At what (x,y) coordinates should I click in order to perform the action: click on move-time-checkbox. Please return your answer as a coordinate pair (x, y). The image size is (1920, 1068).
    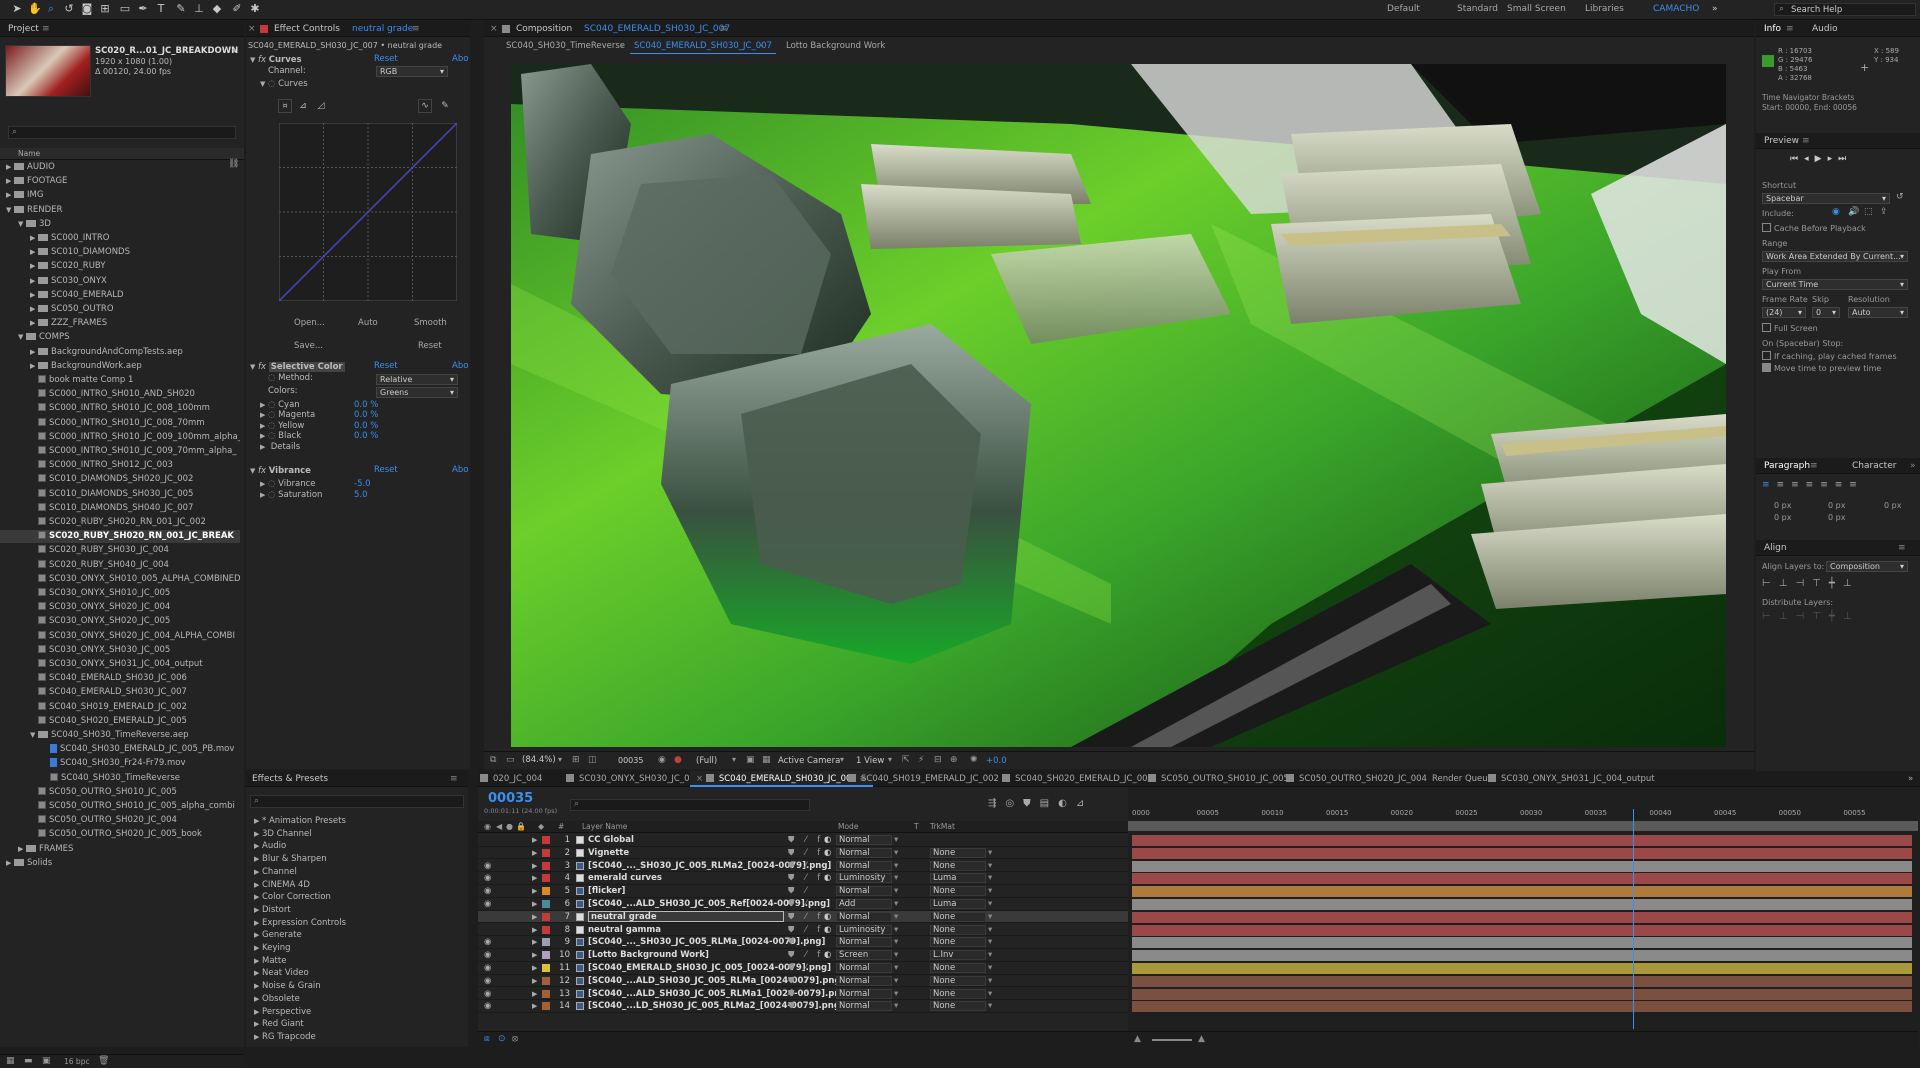
    Looking at the image, I should click on (1766, 367).